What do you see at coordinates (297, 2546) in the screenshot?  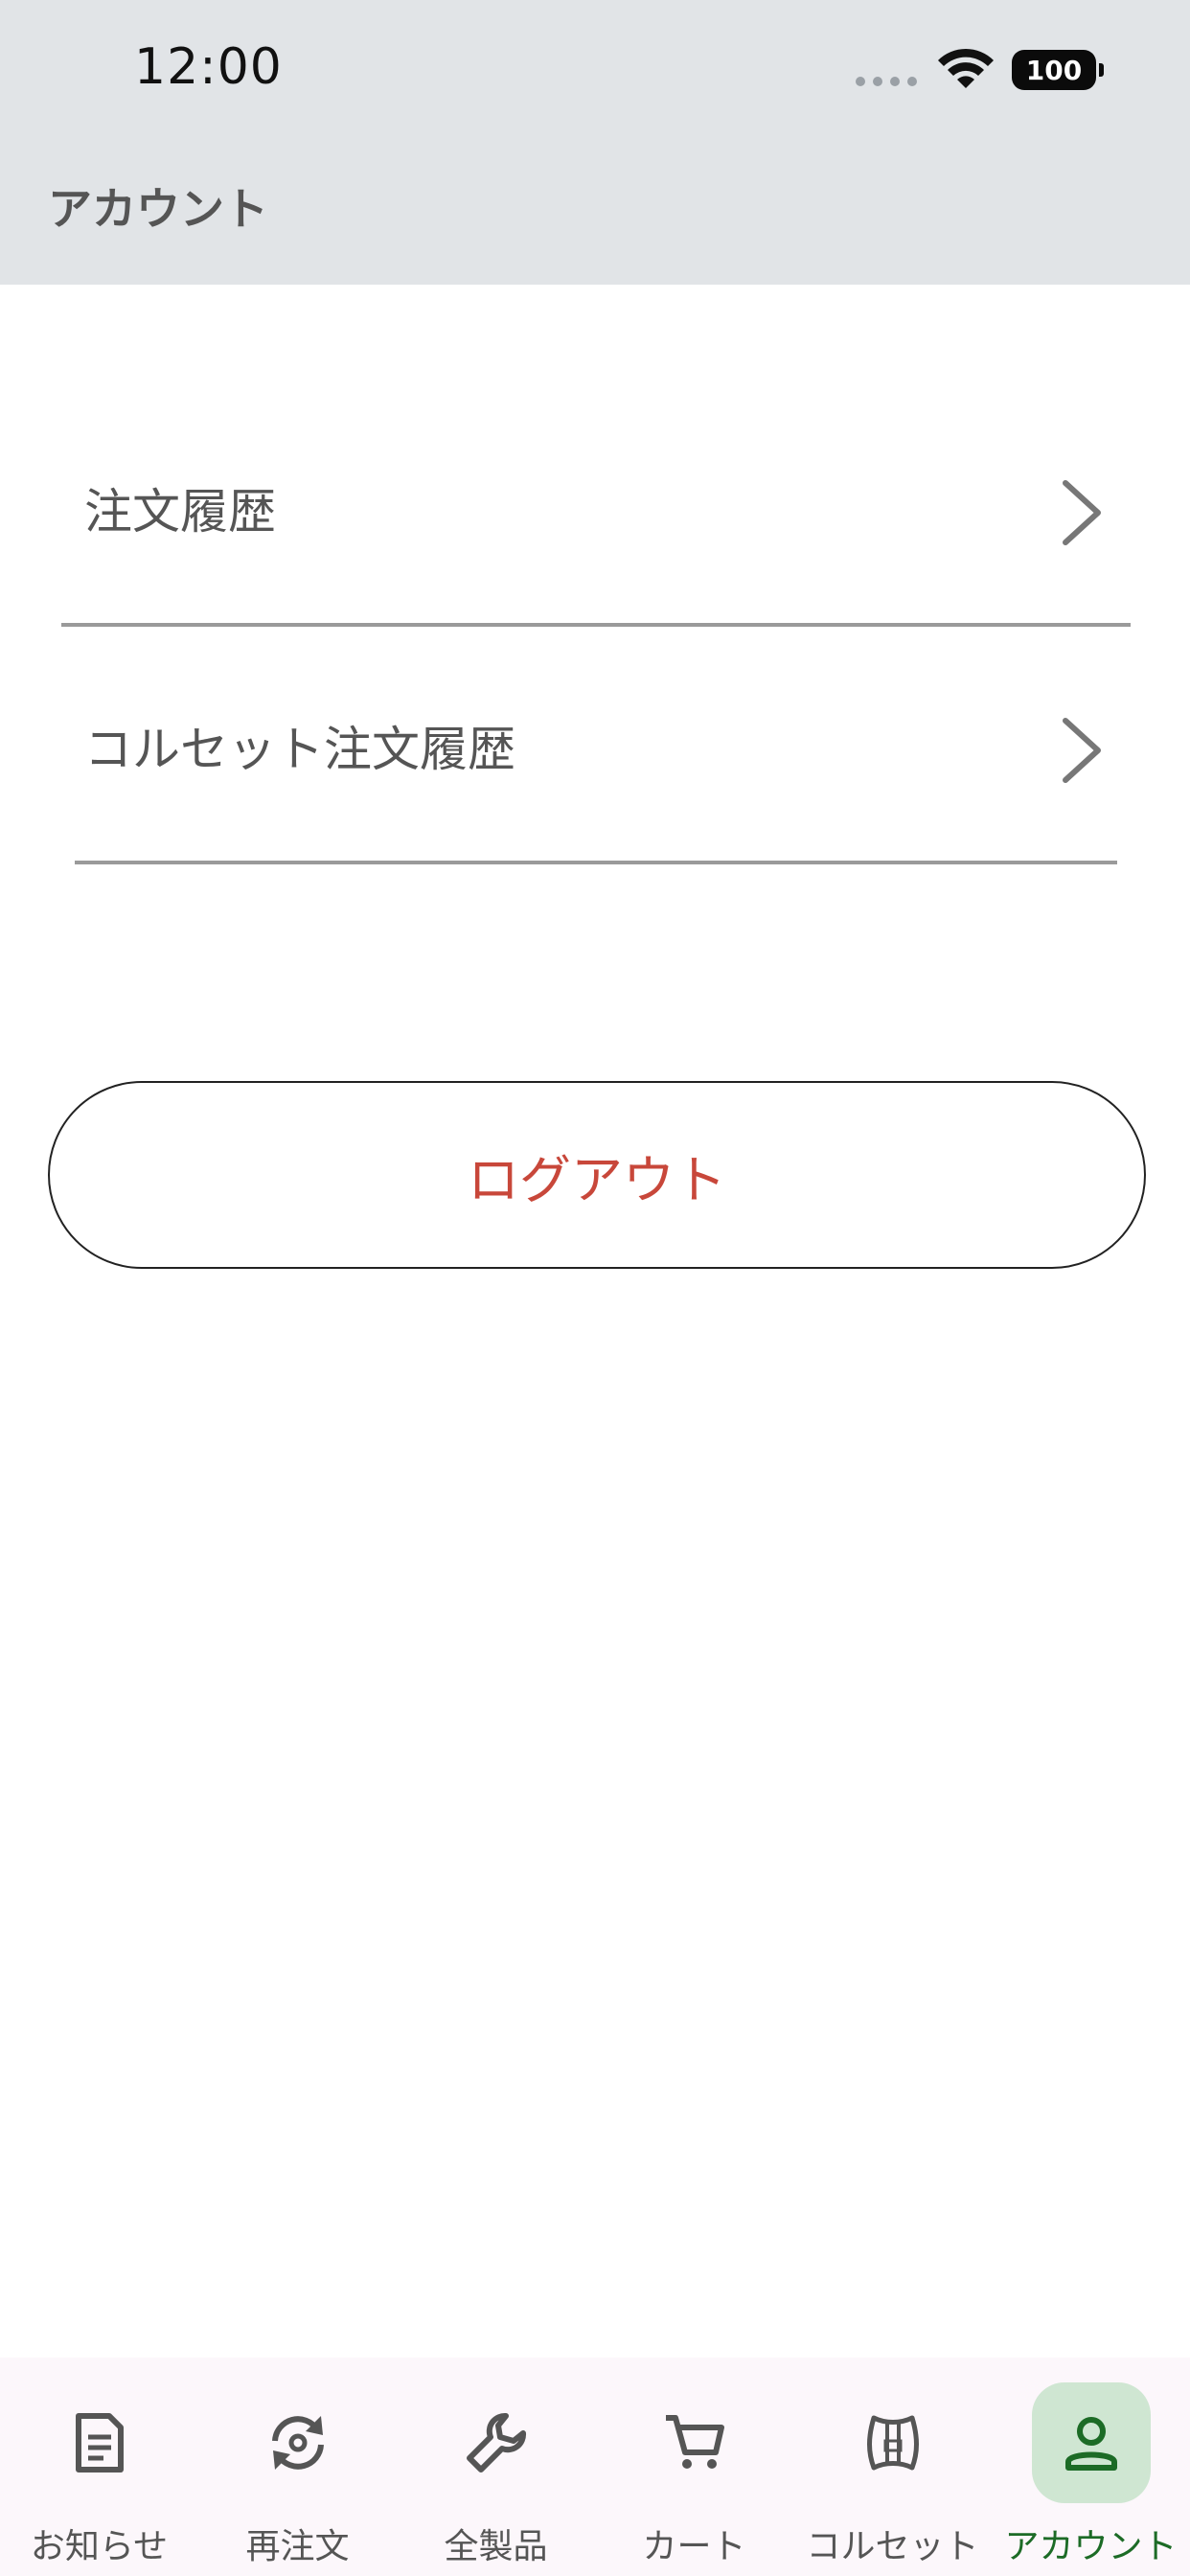 I see `tab-label: 再注文` at bounding box center [297, 2546].